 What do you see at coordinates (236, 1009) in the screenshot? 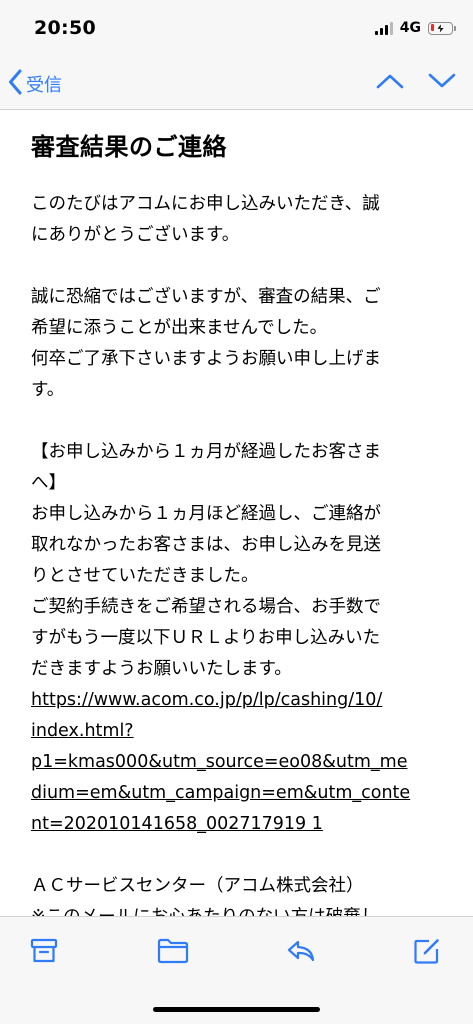
I see `home-indicator` at bounding box center [236, 1009].